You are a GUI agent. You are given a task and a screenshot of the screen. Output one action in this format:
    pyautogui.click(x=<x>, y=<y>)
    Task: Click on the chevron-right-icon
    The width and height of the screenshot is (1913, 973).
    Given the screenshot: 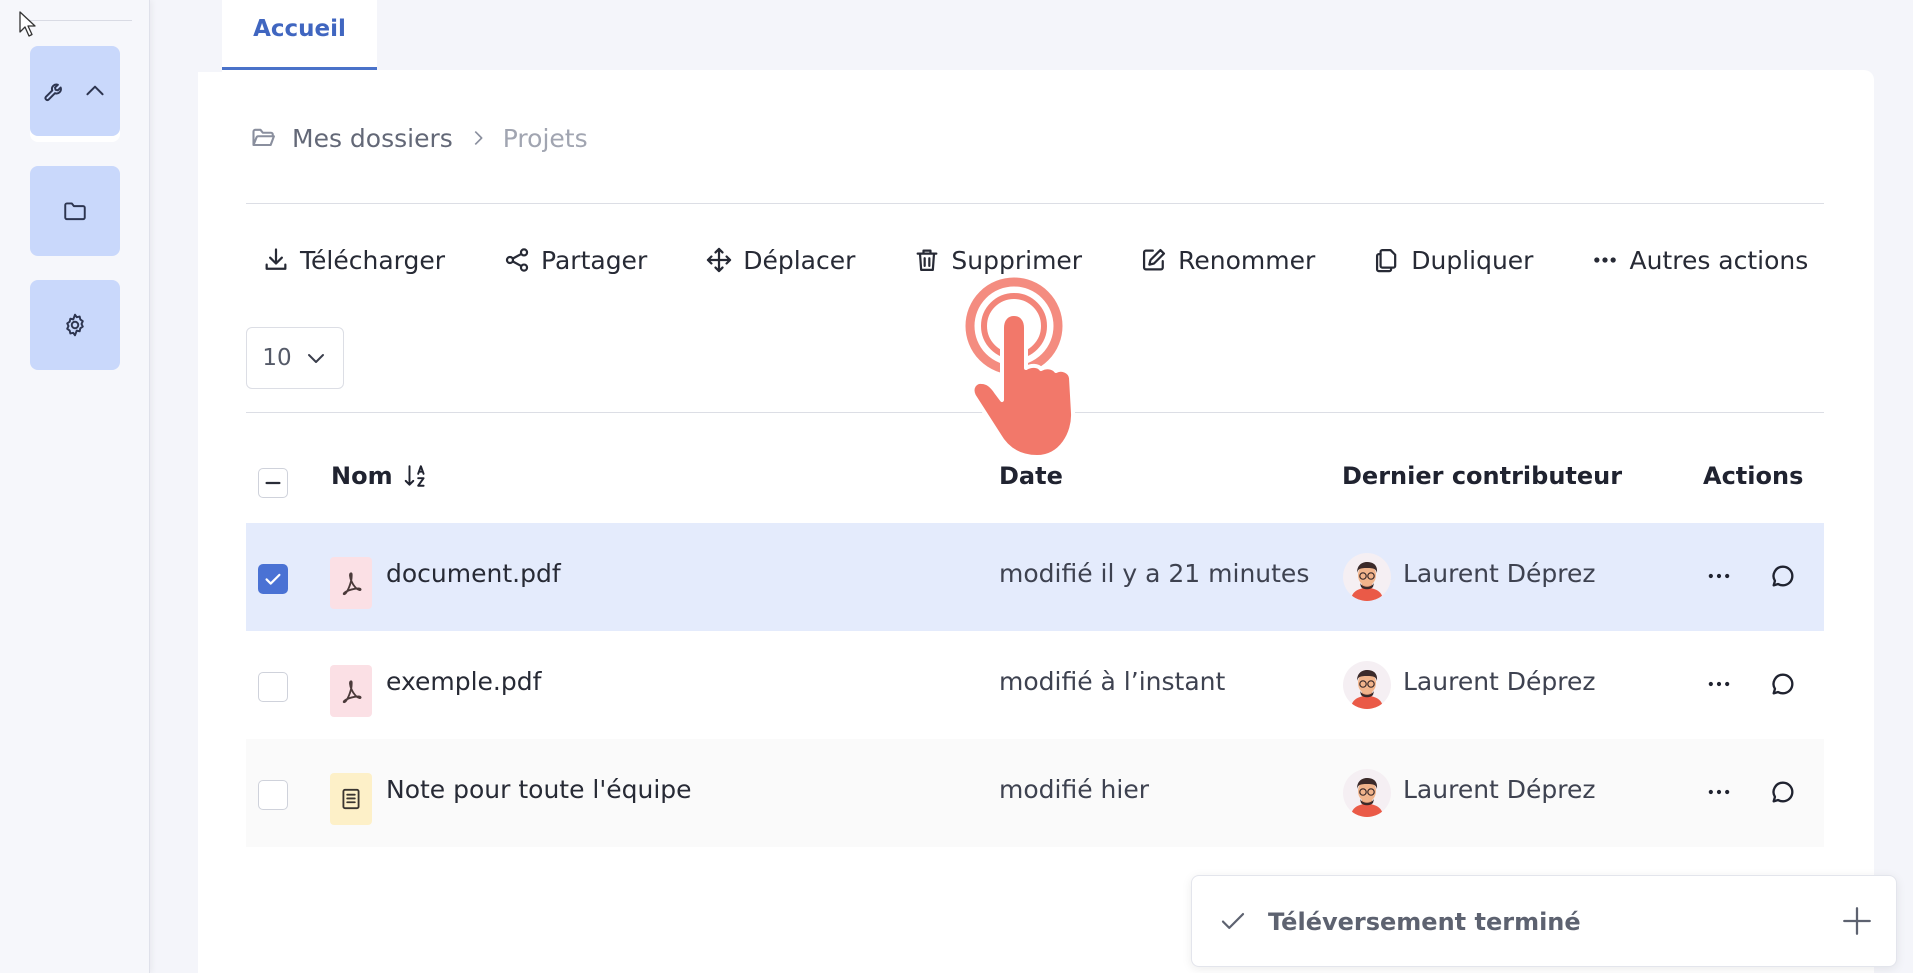 What is the action you would take?
    pyautogui.click(x=478, y=138)
    